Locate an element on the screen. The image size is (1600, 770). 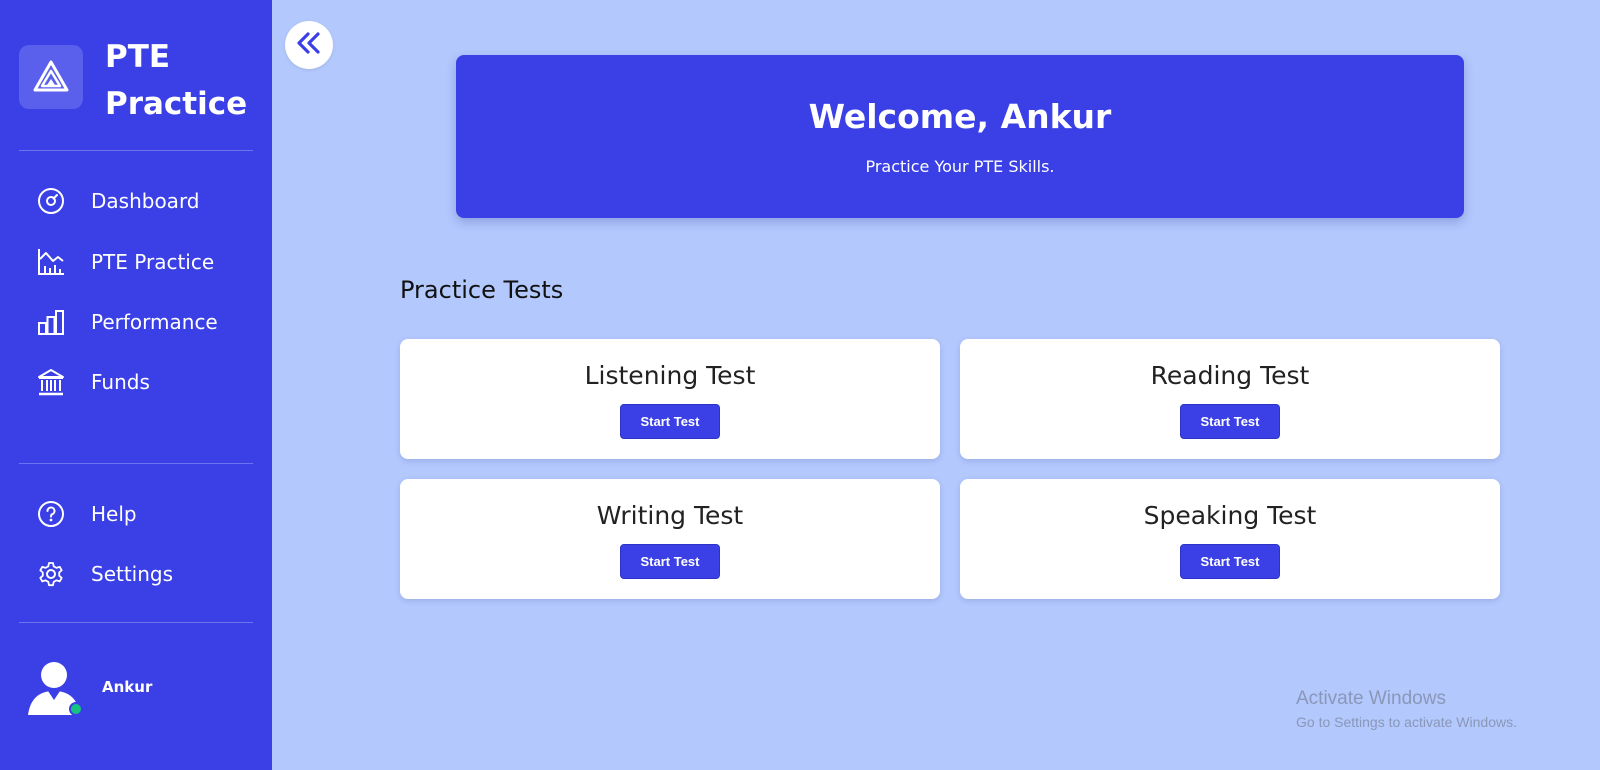
brand: PTE Practice is located at coordinates (136, 79).